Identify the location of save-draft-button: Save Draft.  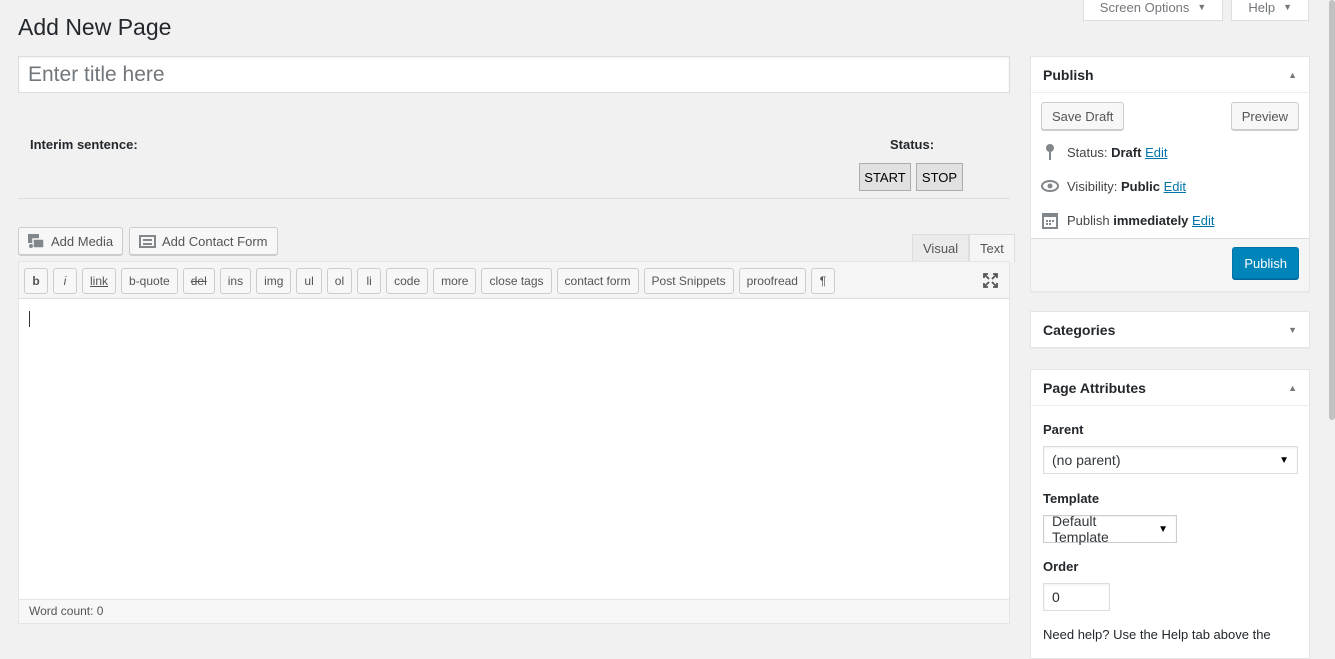
(1083, 116).